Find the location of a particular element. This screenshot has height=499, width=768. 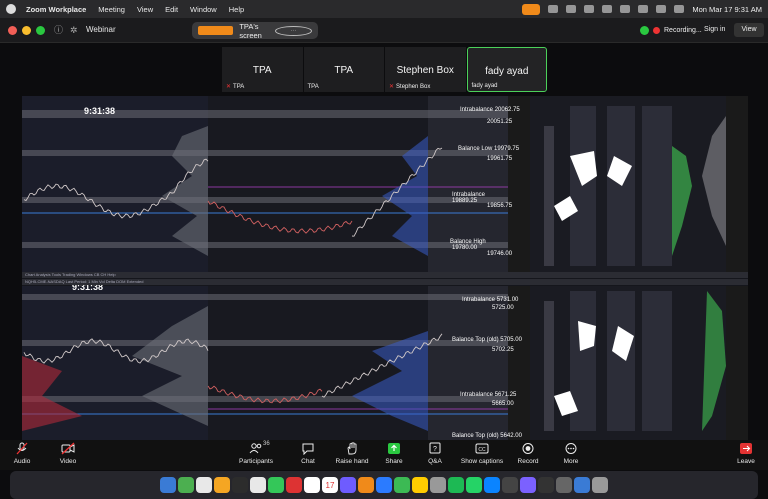

share-screen-pill: TPA's screen ··· is located at coordinates (255, 30).